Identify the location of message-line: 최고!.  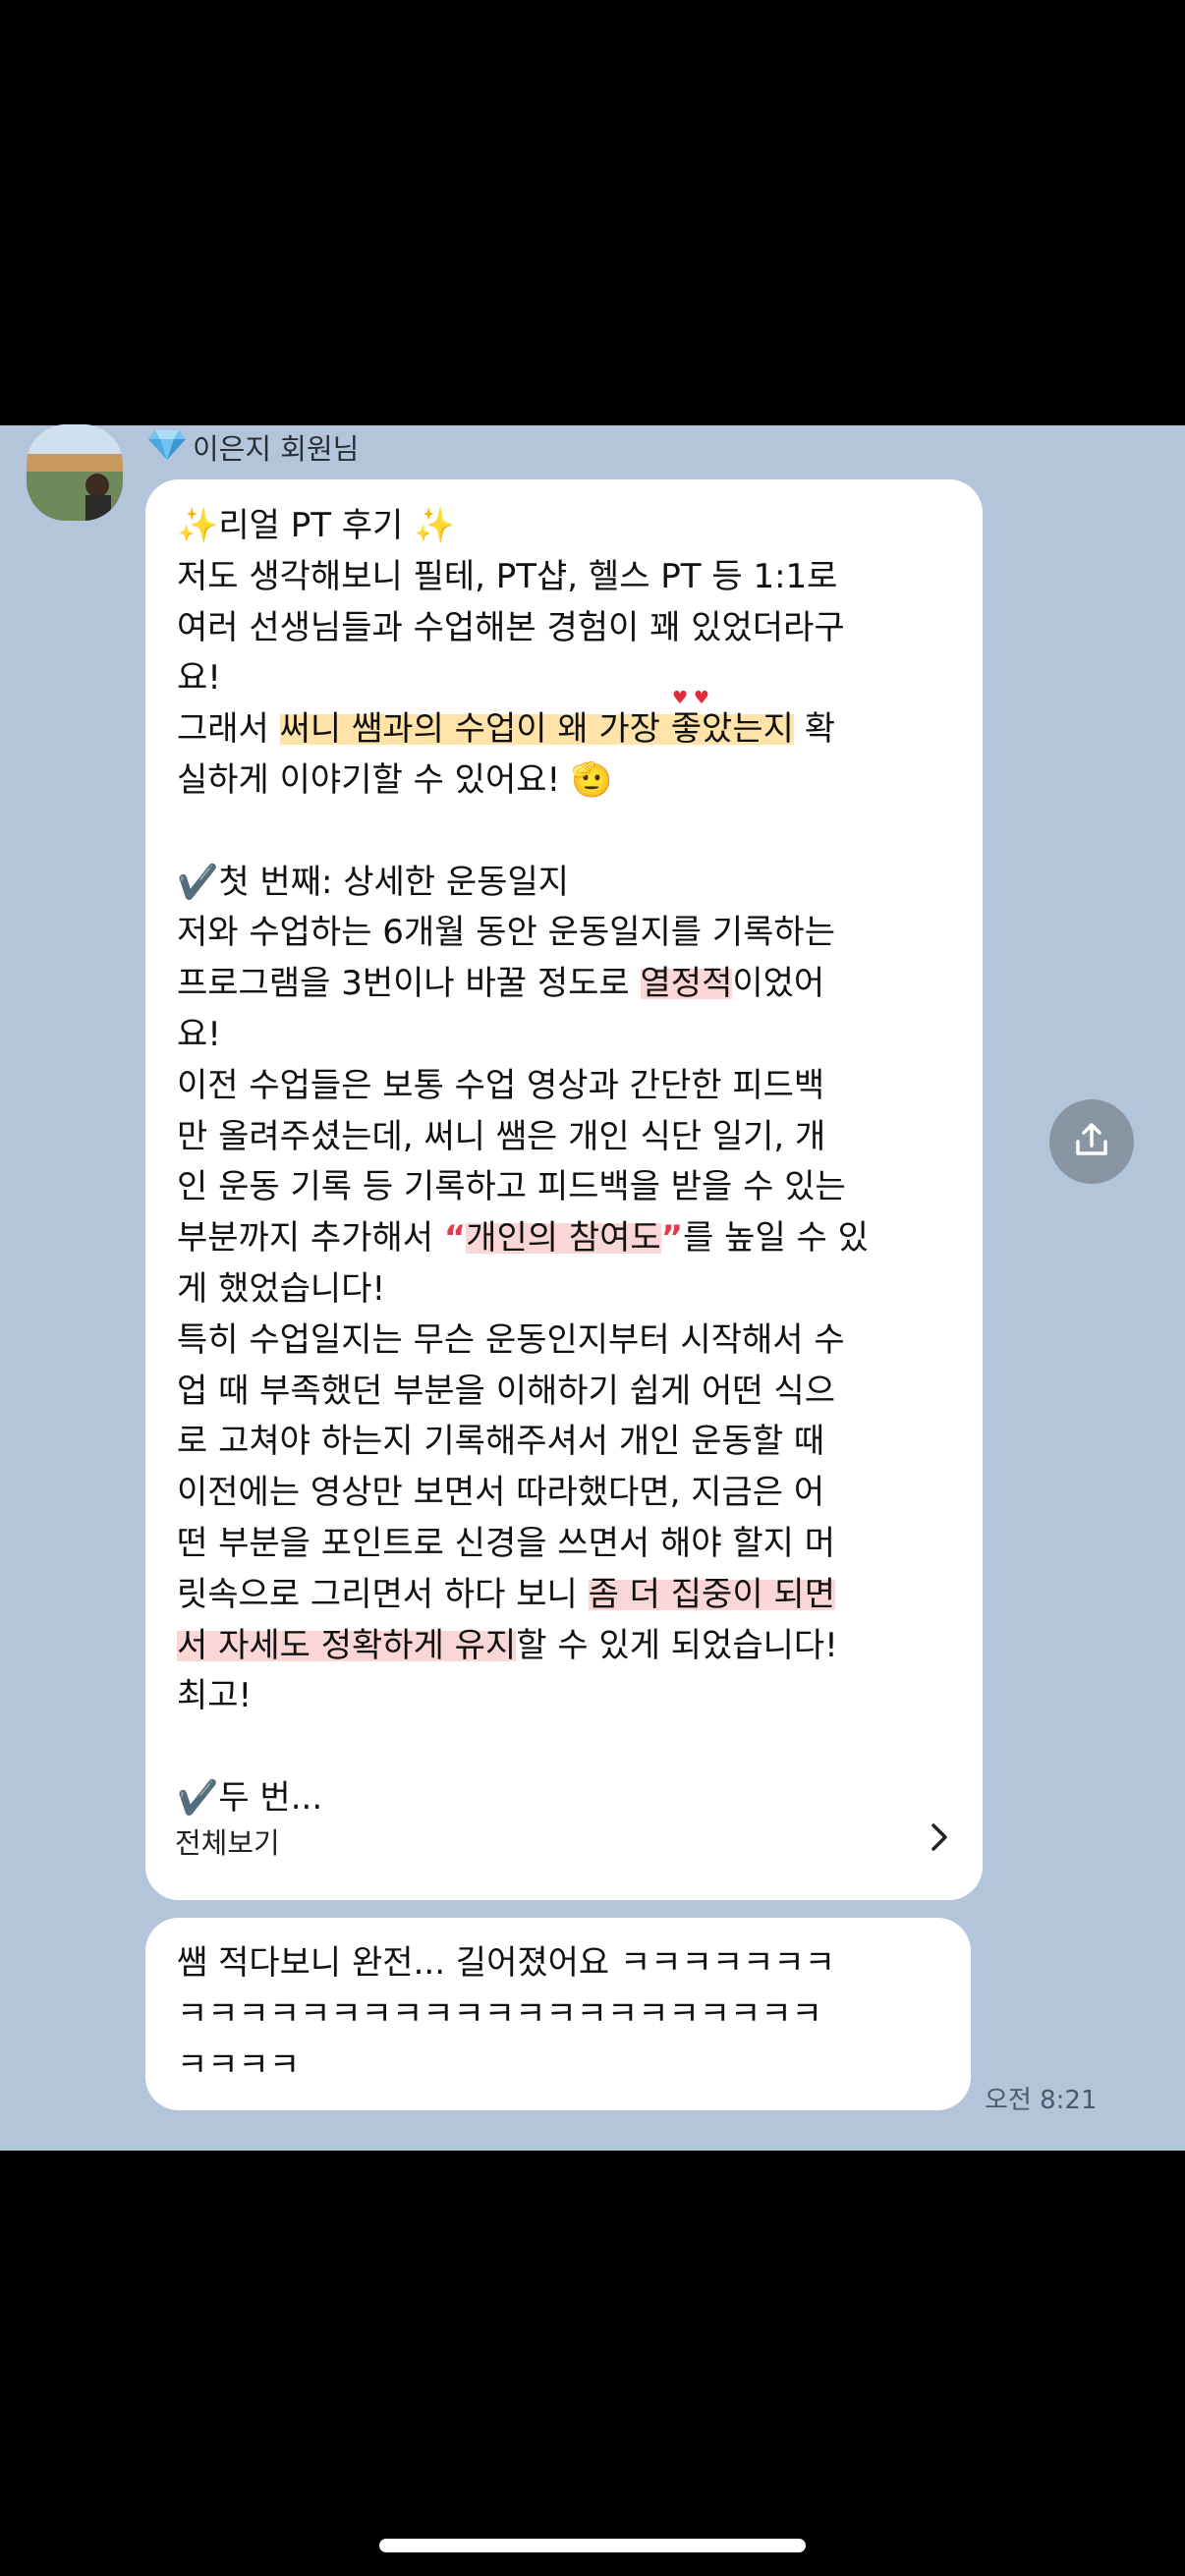
(570, 1696).